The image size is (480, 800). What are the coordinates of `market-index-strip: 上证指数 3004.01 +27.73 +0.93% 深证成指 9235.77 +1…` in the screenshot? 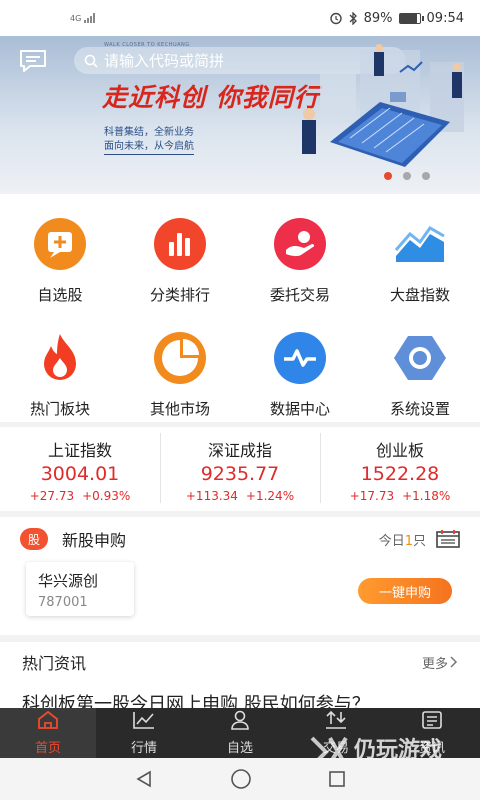 It's located at (240, 469).